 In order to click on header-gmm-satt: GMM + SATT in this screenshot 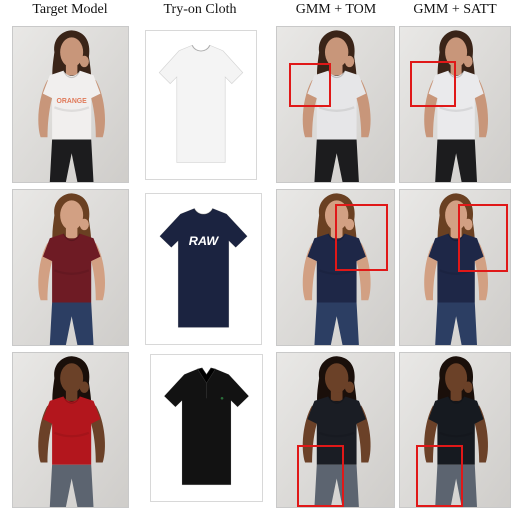, I will do `click(455, 9)`.